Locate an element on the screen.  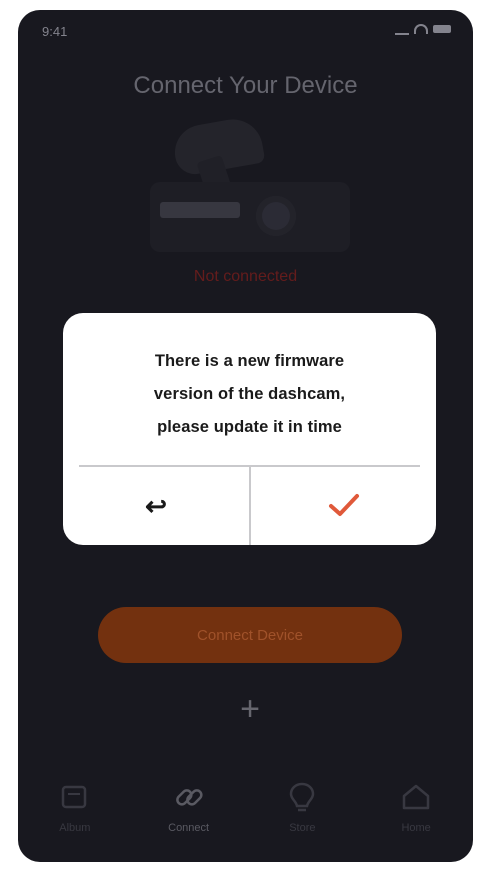
dialog-message-line-1: There is a new firmware is located at coordinates (249, 361).